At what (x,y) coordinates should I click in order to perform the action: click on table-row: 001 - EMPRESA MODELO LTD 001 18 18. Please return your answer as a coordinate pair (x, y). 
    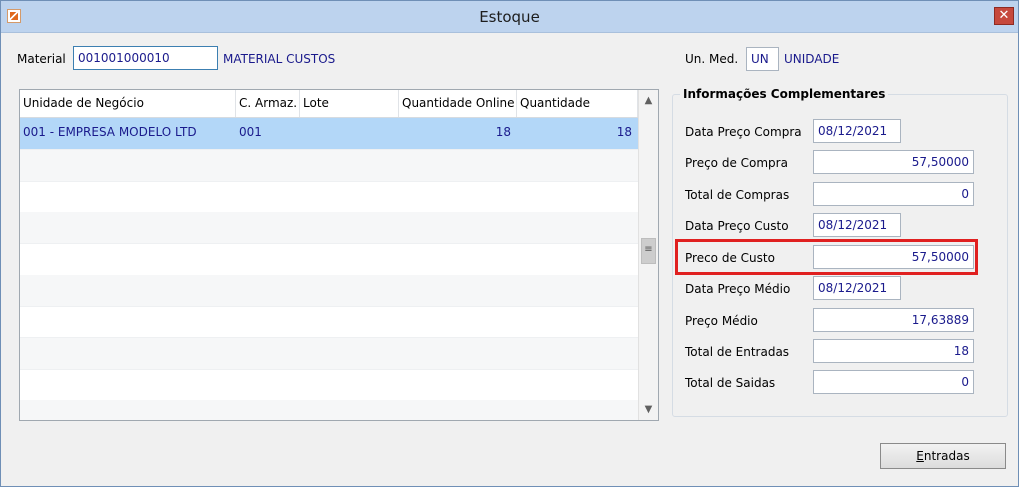
    Looking at the image, I should click on (329, 134).